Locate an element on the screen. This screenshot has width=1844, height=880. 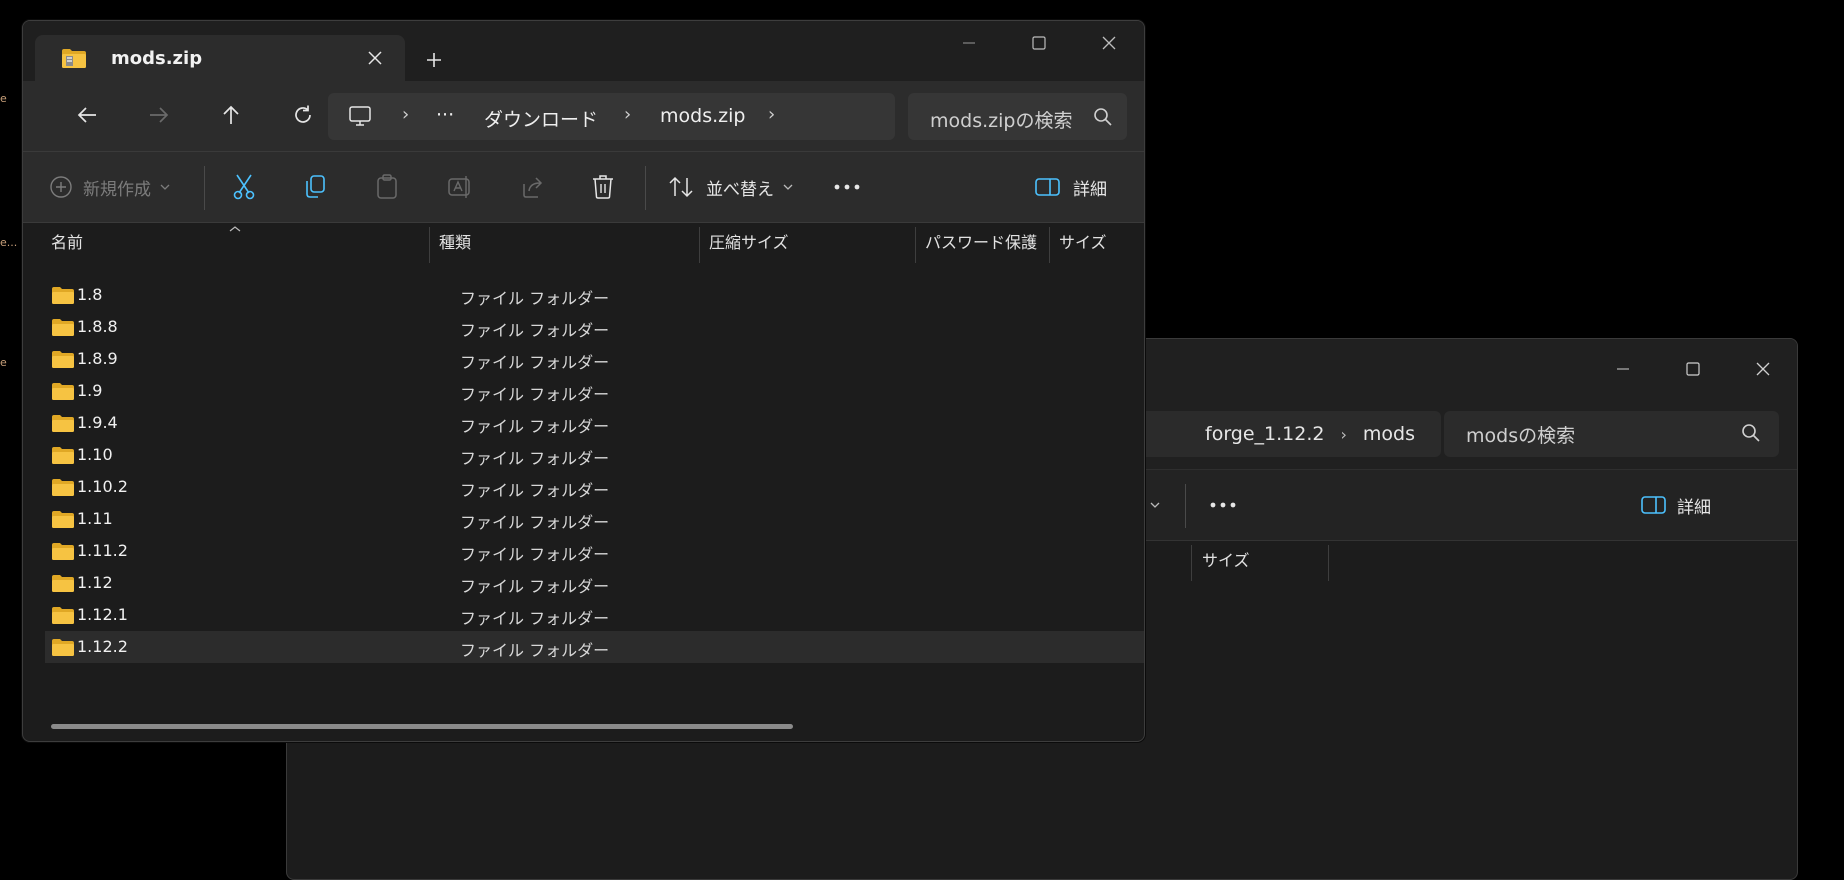
arrow-left-icon is located at coordinates (86, 115).